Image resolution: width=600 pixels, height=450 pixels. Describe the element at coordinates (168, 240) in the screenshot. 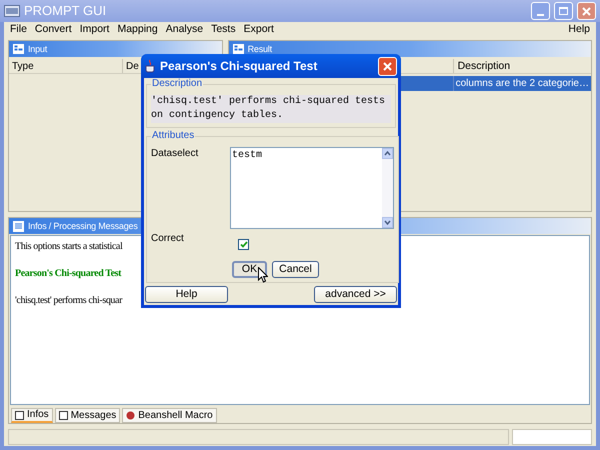

I see `field-label: Correct` at that location.